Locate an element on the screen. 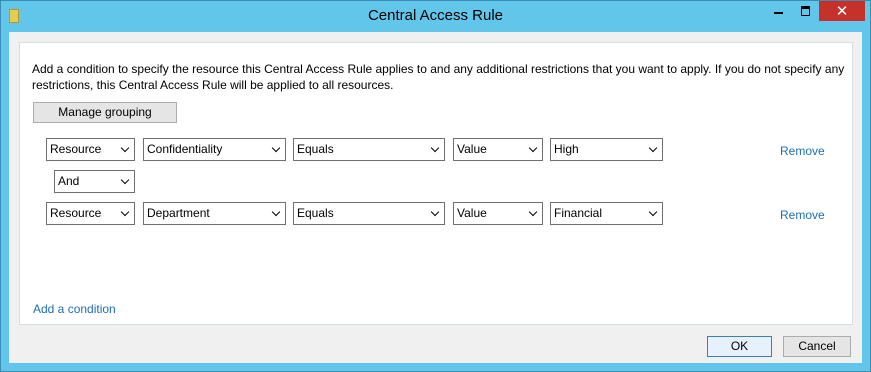 The height and width of the screenshot is (372, 871). attribute-value: Confidentiality is located at coordinates (185, 149).